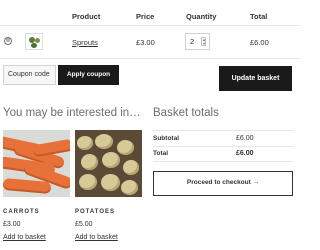  I want to click on subtotal-label: Subtotal, so click(166, 138).